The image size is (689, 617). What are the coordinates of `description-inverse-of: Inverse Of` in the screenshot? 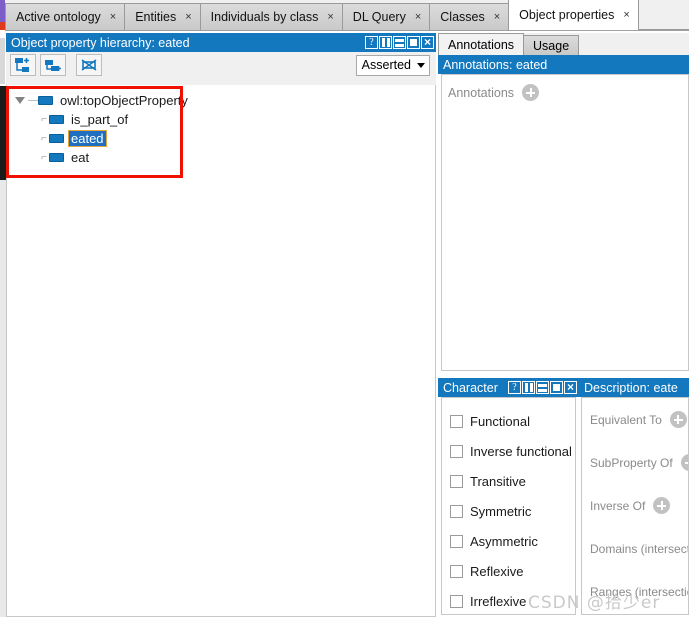 It's located at (635, 505).